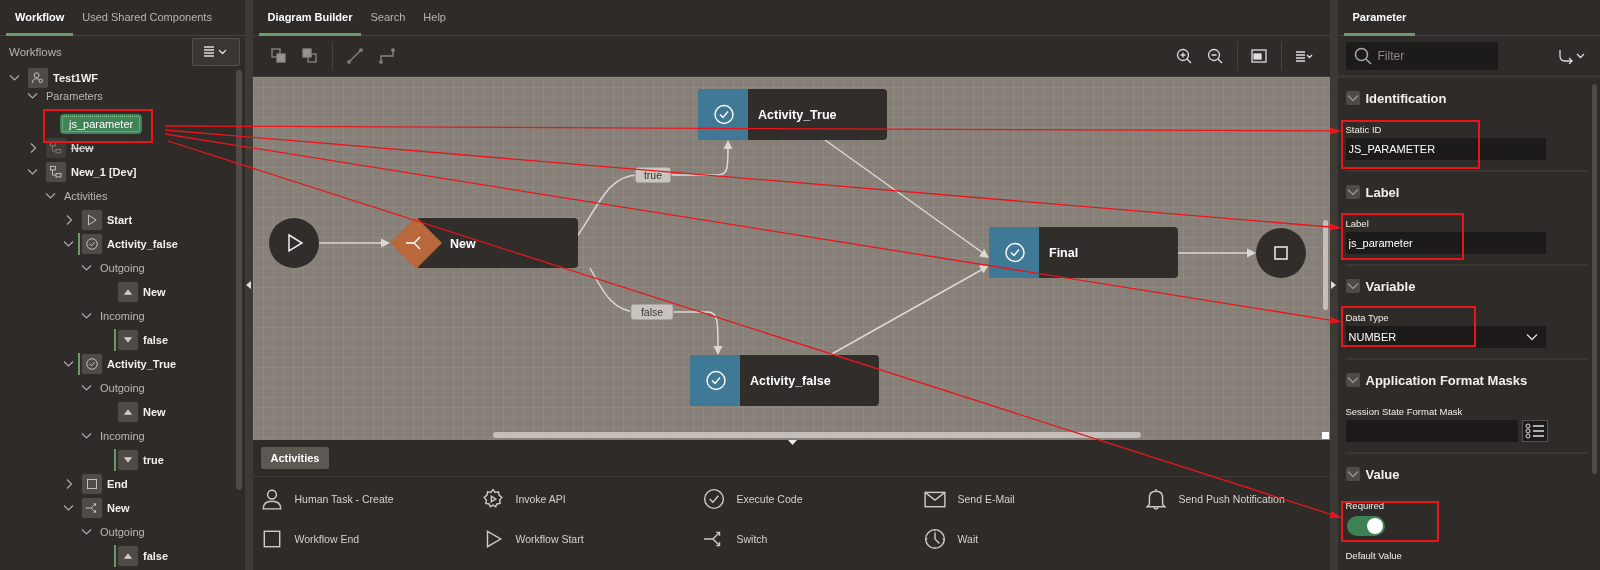 The image size is (1600, 570). Describe the element at coordinates (1362, 55) in the screenshot. I see `search-icon` at that location.